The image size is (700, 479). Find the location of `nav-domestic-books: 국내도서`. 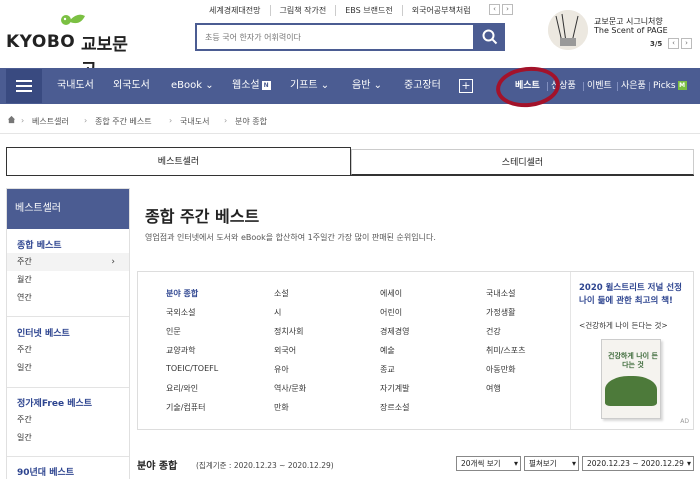

nav-domestic-books: 국내도서 is located at coordinates (75, 86).